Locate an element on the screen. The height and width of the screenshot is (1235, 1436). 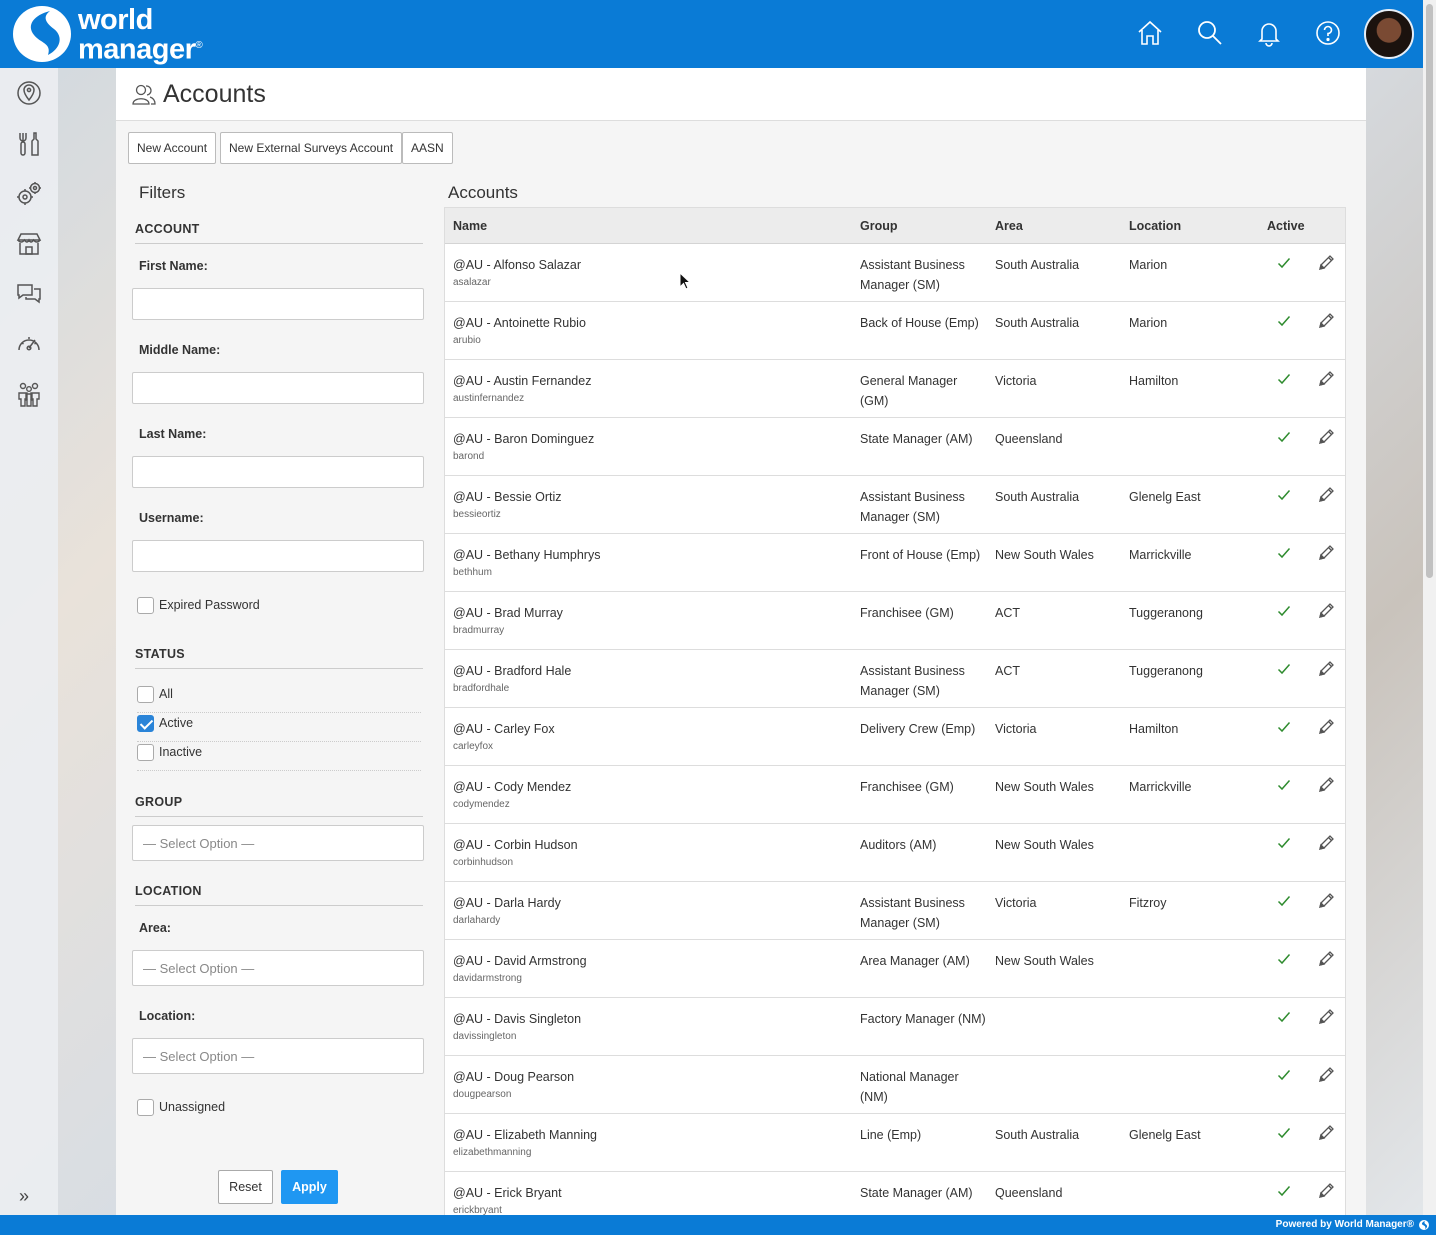
account-name: @AU - Cody Mendez is located at coordinates (512, 787).